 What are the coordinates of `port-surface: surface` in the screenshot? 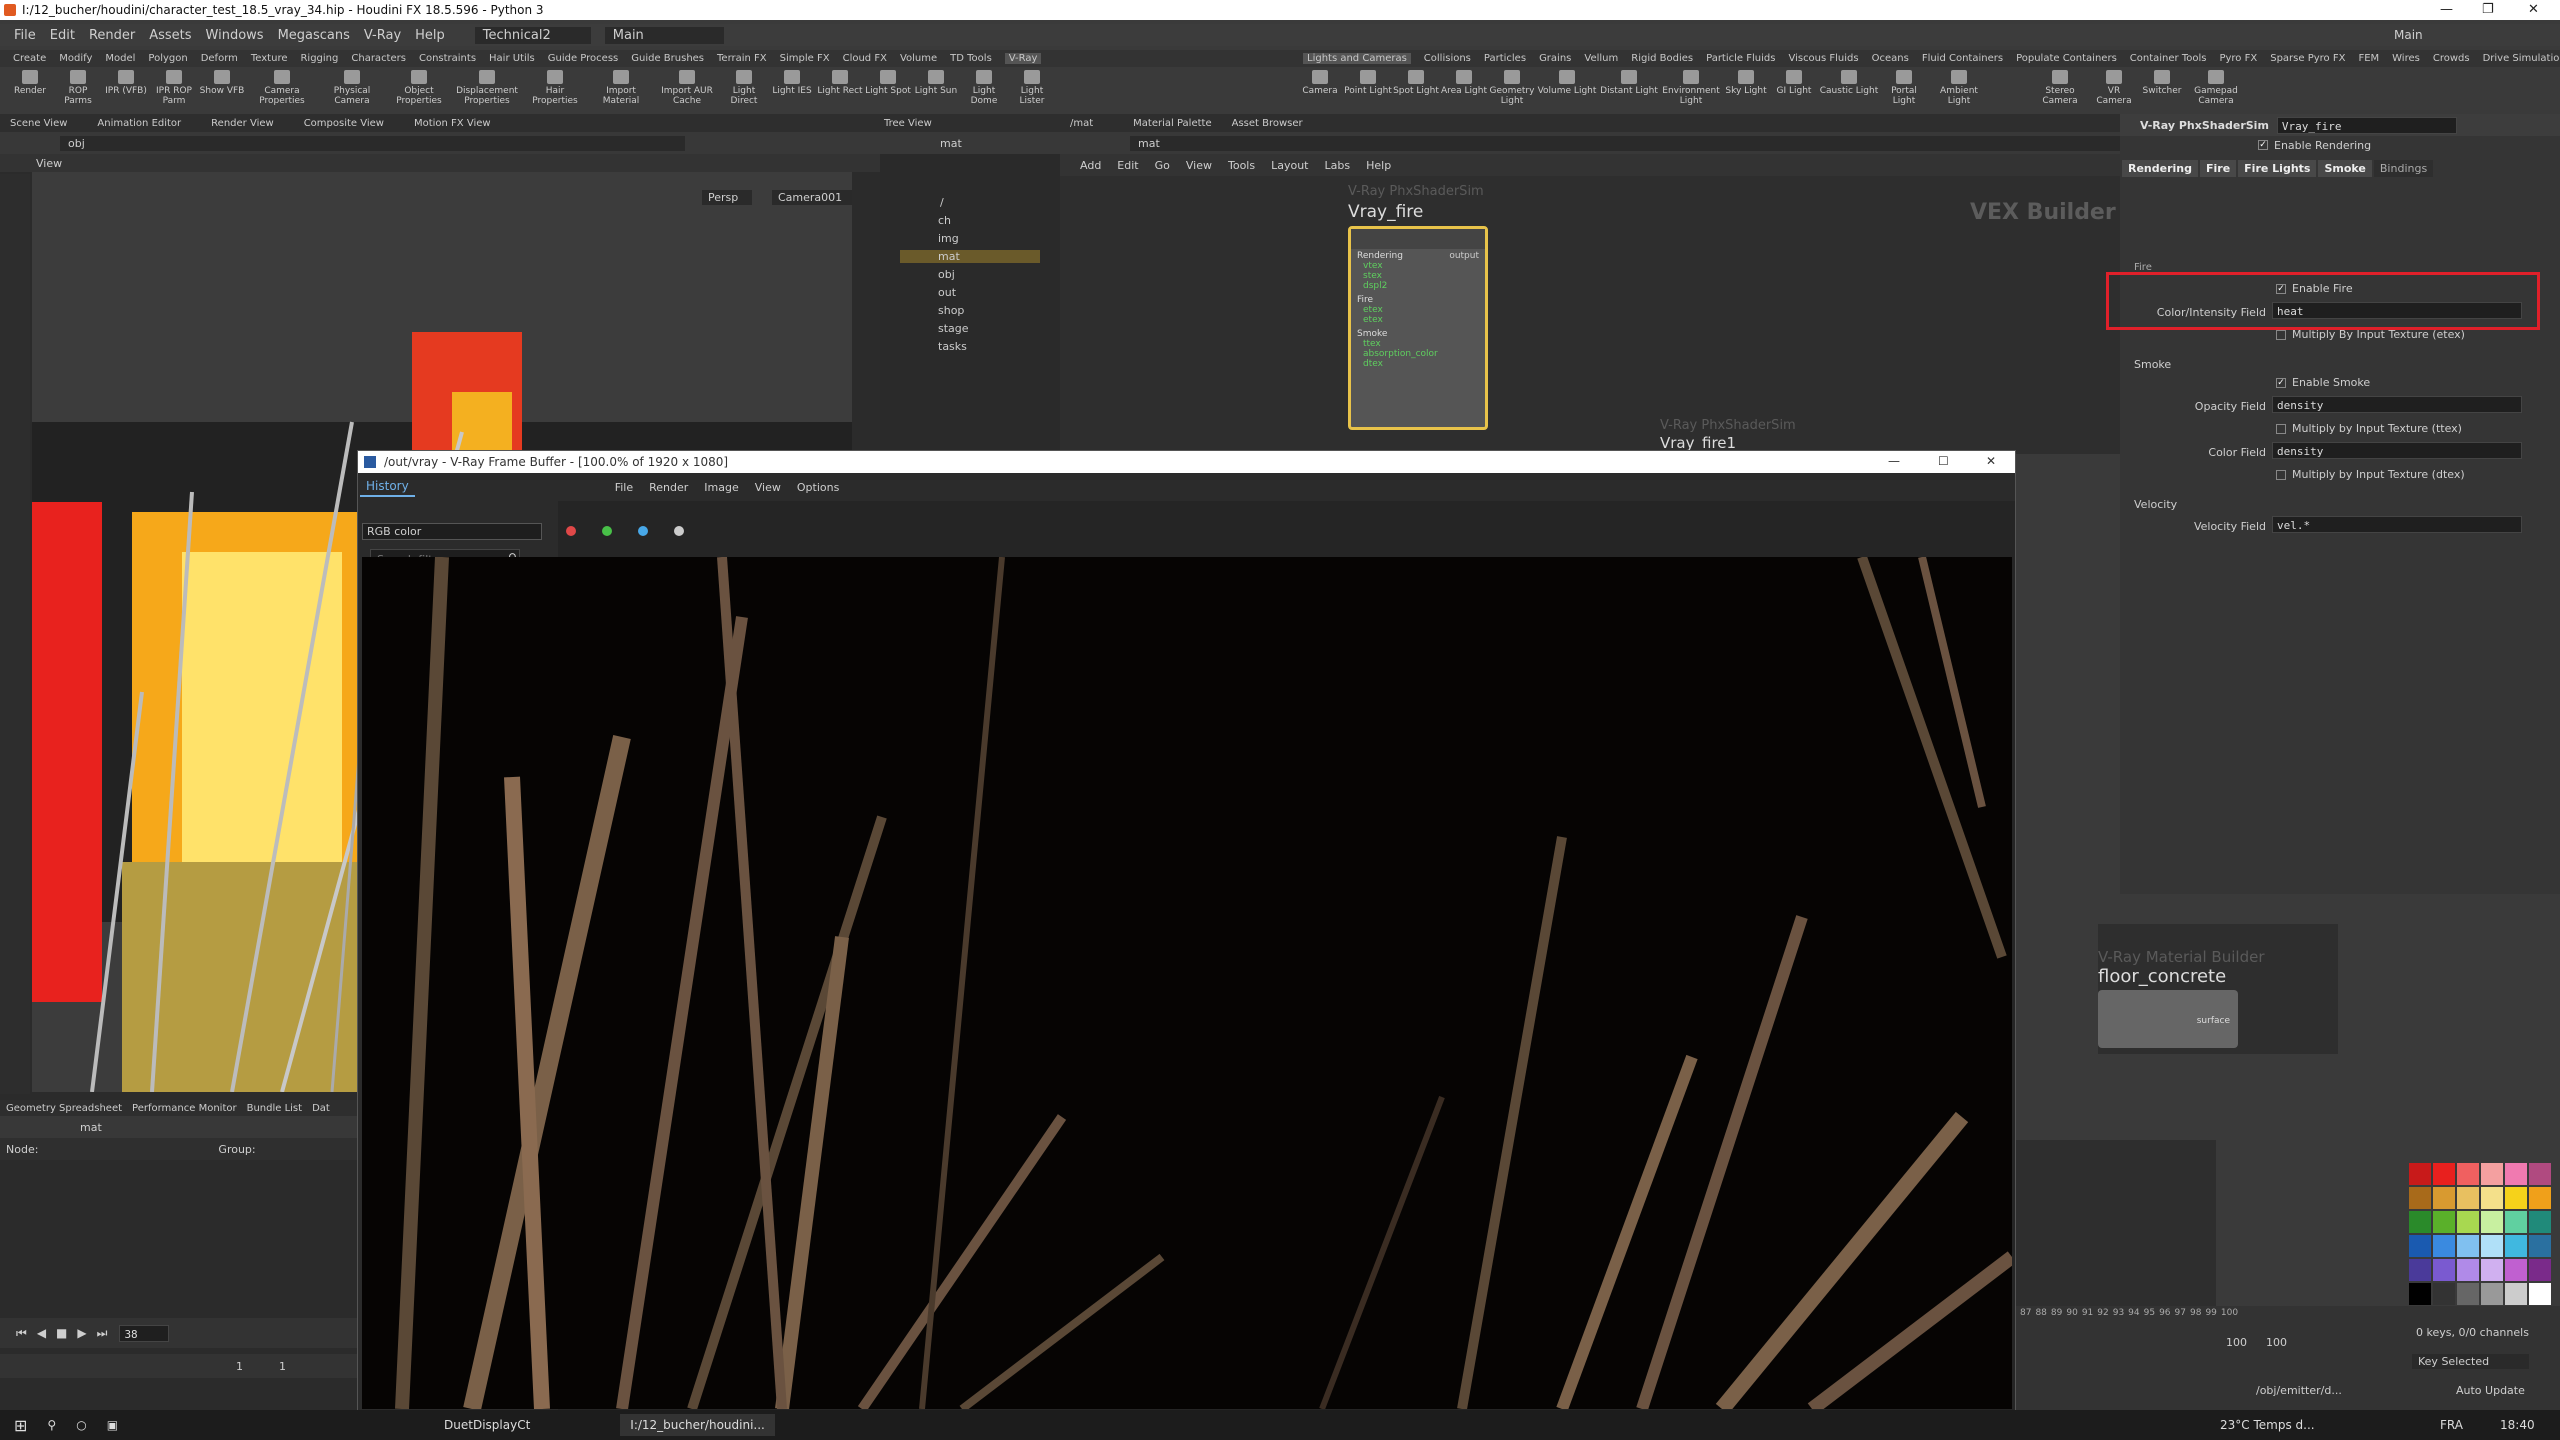 It's located at (2213, 1021).